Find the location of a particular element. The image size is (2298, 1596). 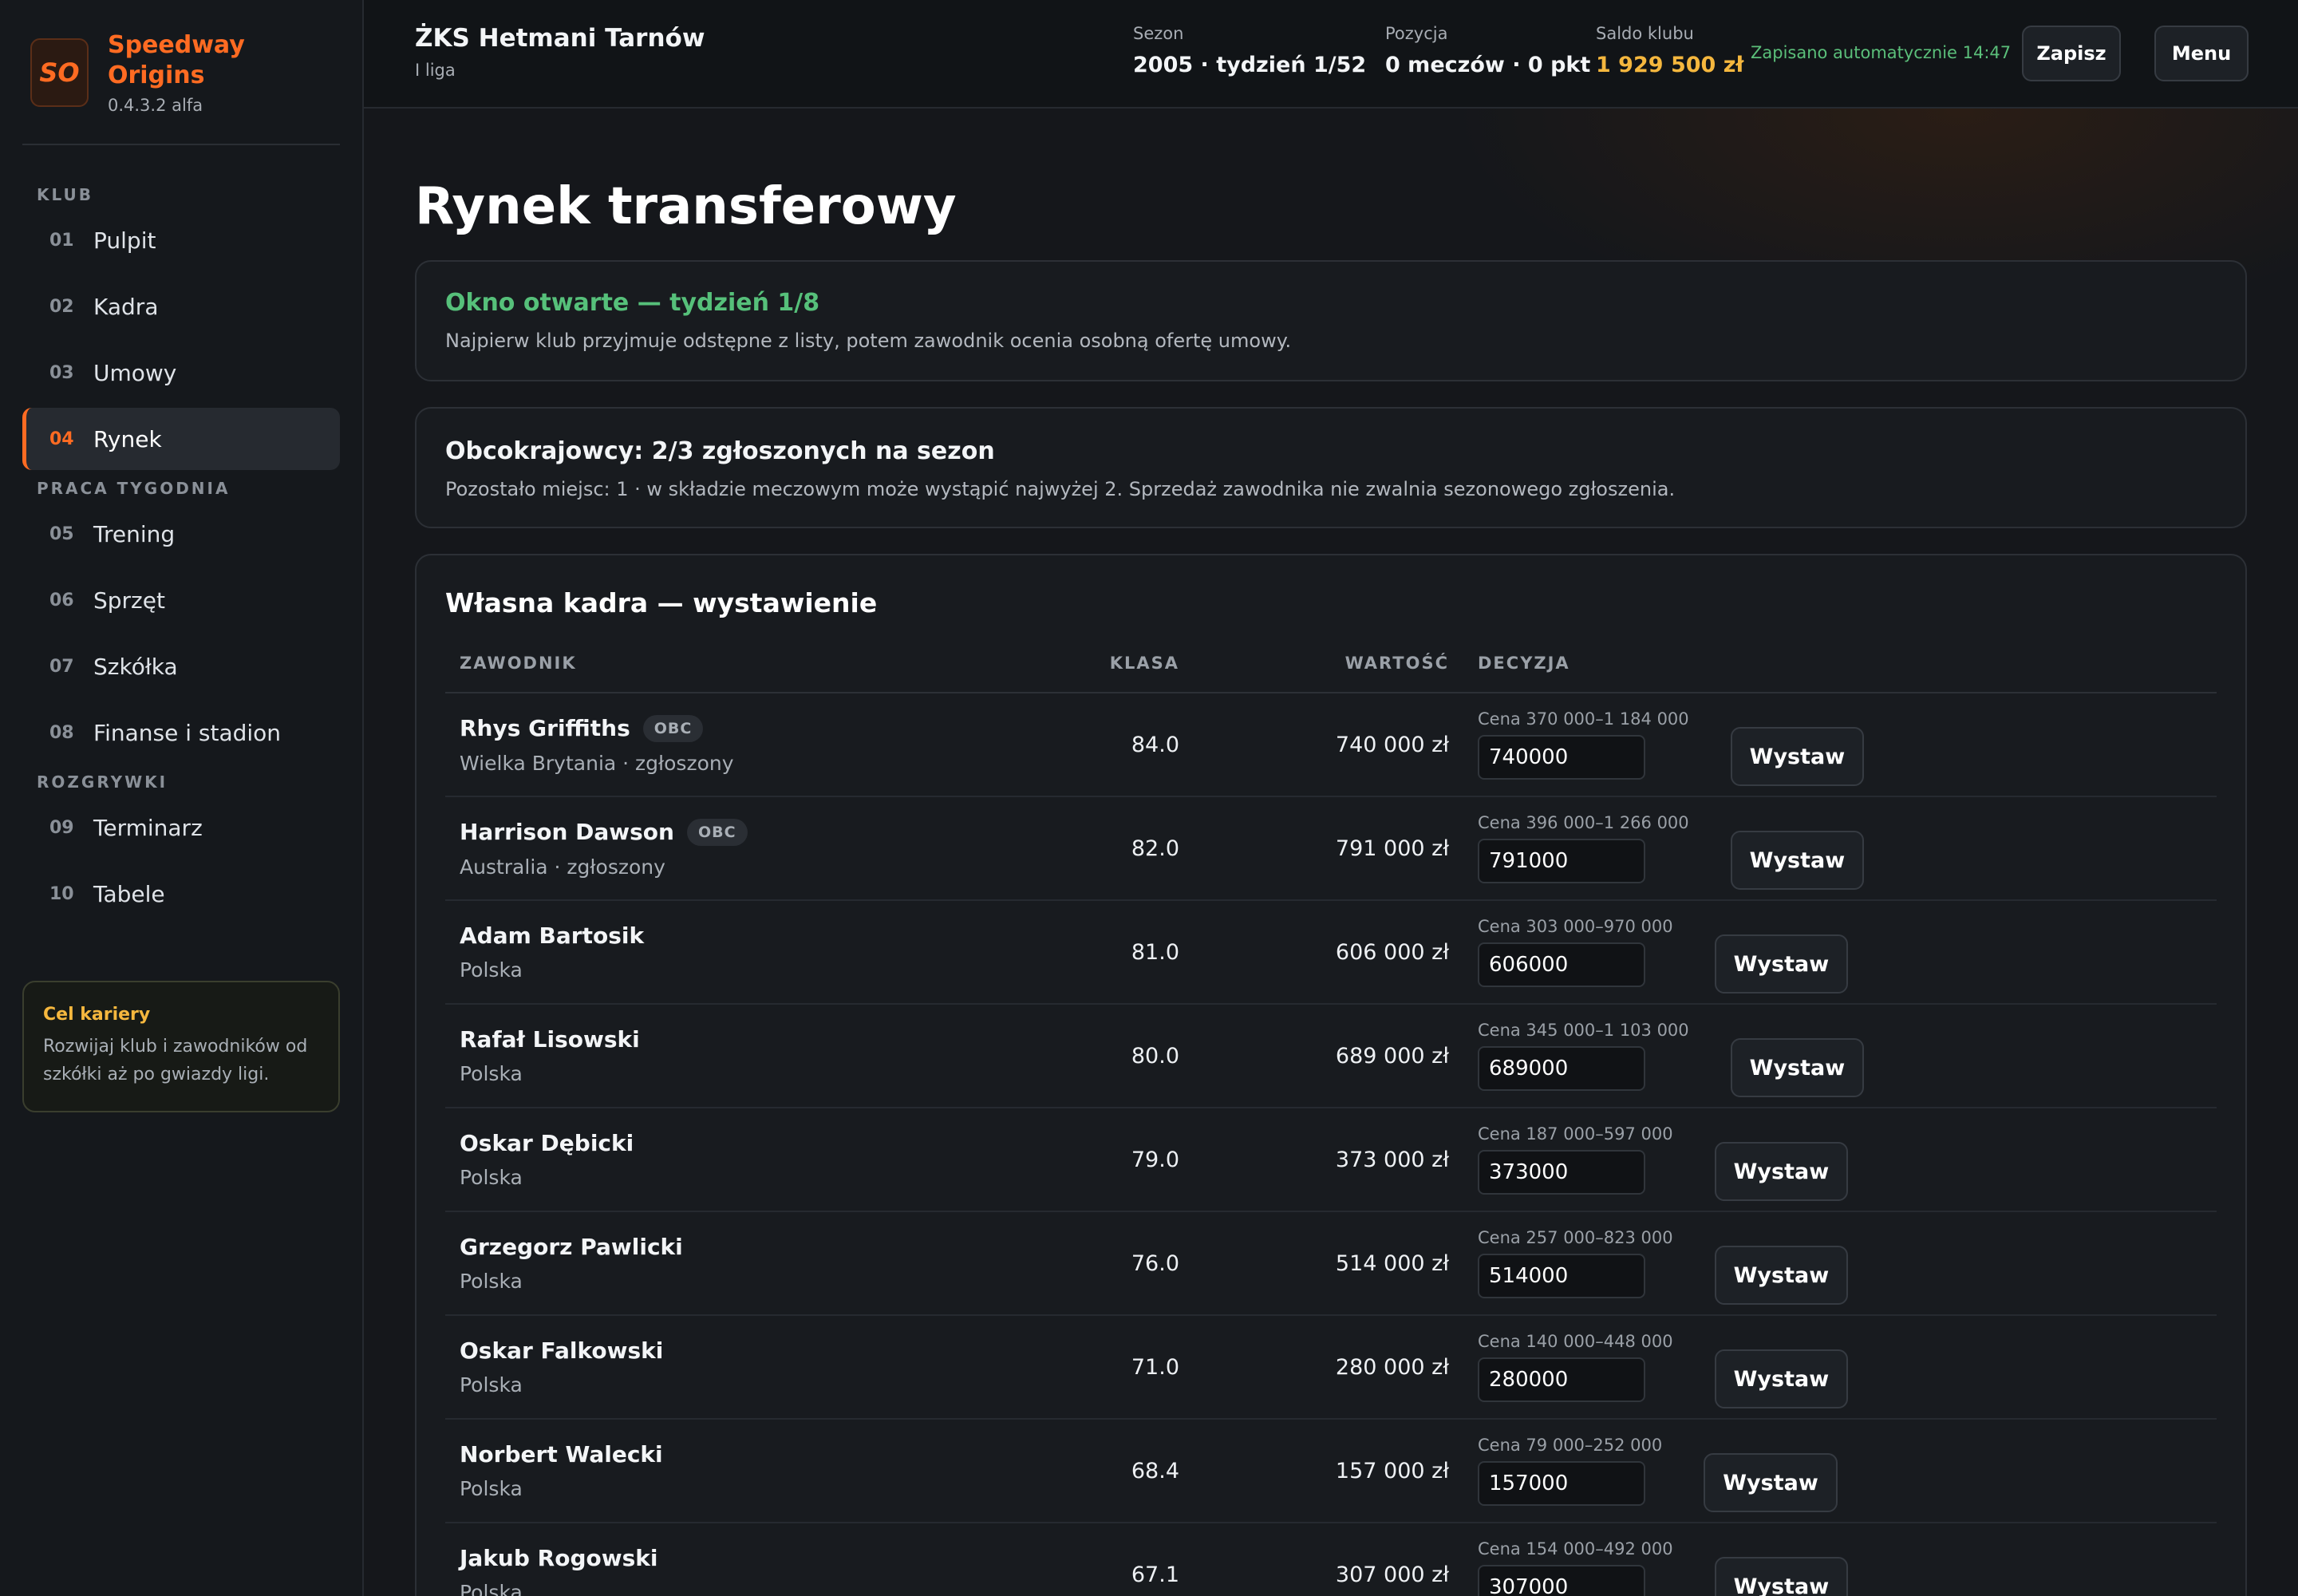

player-name-line: Norbert Walecki is located at coordinates (776, 1454).